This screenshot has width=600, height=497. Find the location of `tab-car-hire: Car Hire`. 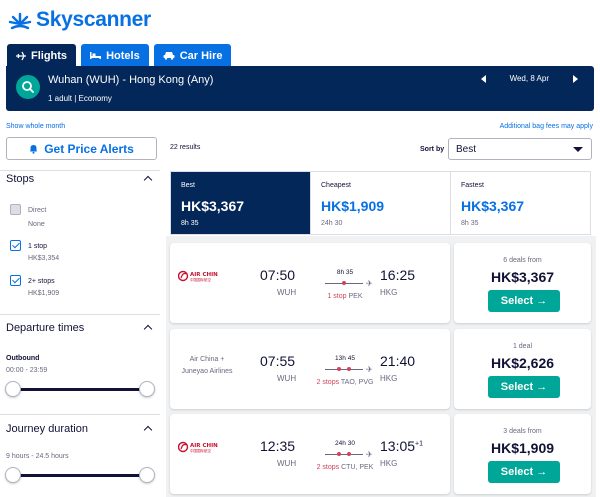

tab-car-hire: Car Hire is located at coordinates (192, 55).